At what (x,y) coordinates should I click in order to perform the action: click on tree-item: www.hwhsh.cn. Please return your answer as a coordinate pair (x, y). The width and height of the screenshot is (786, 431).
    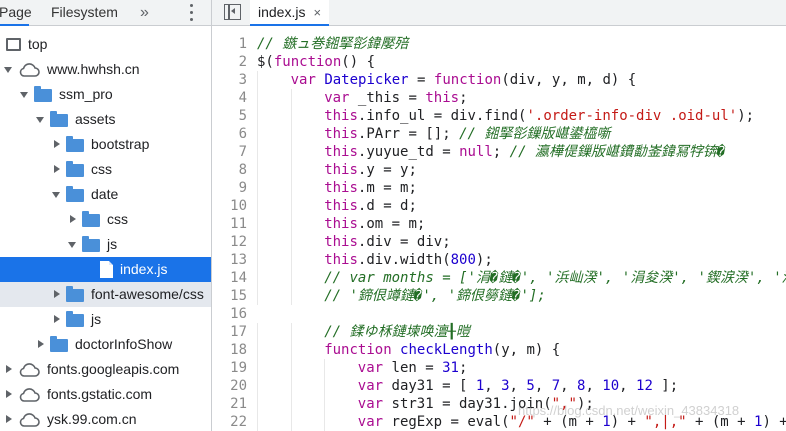
    Looking at the image, I should click on (105, 69).